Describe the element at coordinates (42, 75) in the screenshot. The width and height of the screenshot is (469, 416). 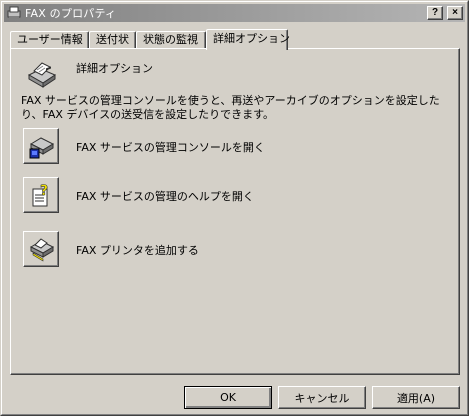
I see `fax-machine-icon` at that location.